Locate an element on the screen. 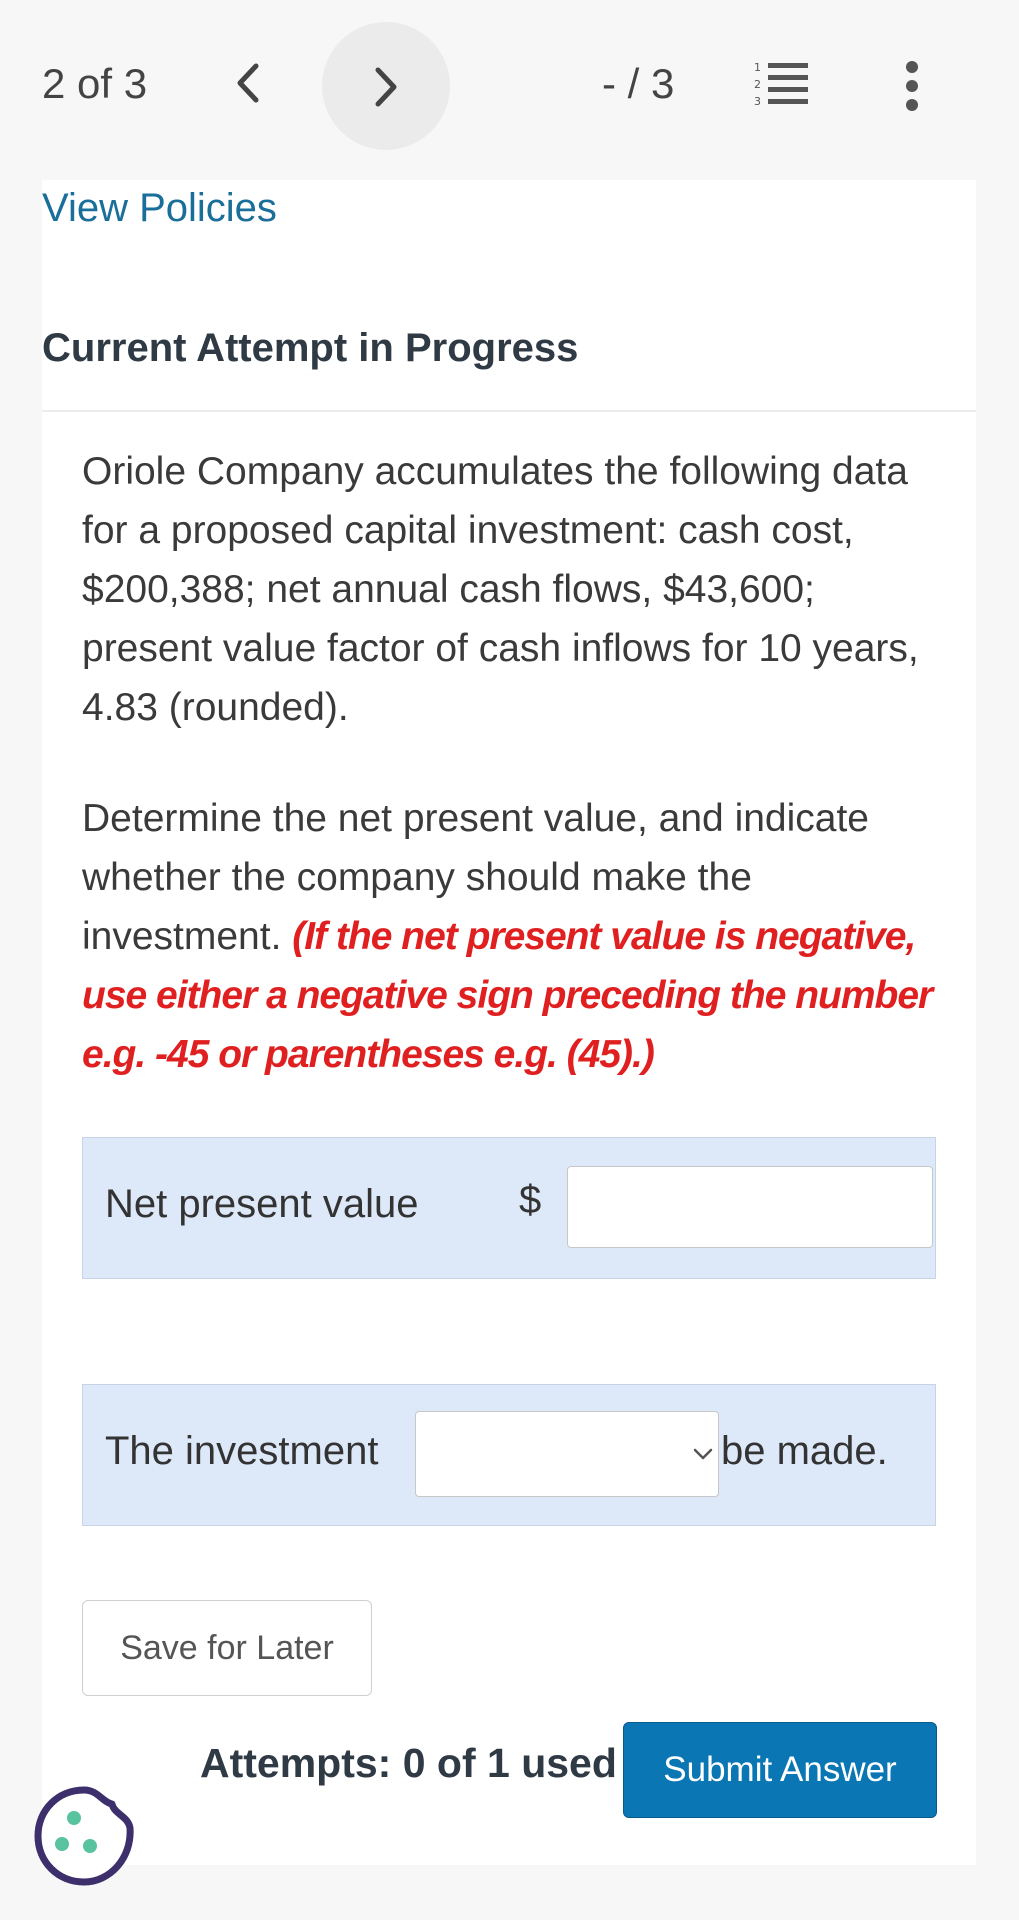 The image size is (1019, 1920). score-display: - / 3 is located at coordinates (638, 83).